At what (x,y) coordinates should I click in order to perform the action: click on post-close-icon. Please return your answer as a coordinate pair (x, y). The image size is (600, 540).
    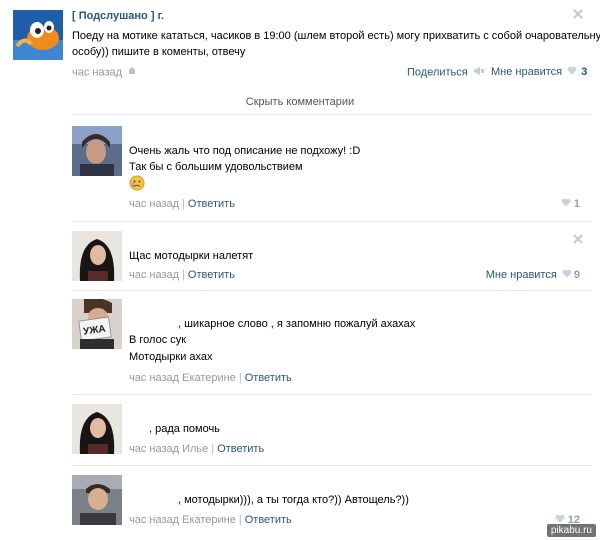
    Looking at the image, I should click on (578, 14).